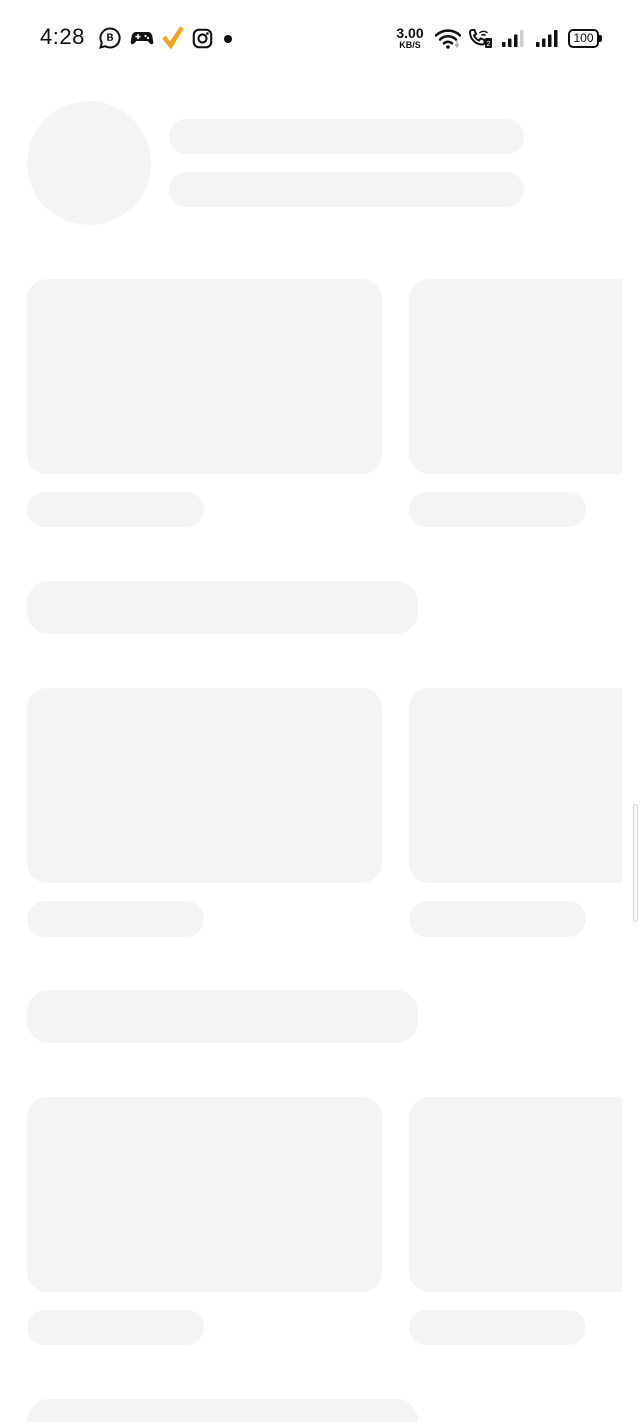  What do you see at coordinates (89, 163) in the screenshot?
I see `avatar-placeholder` at bounding box center [89, 163].